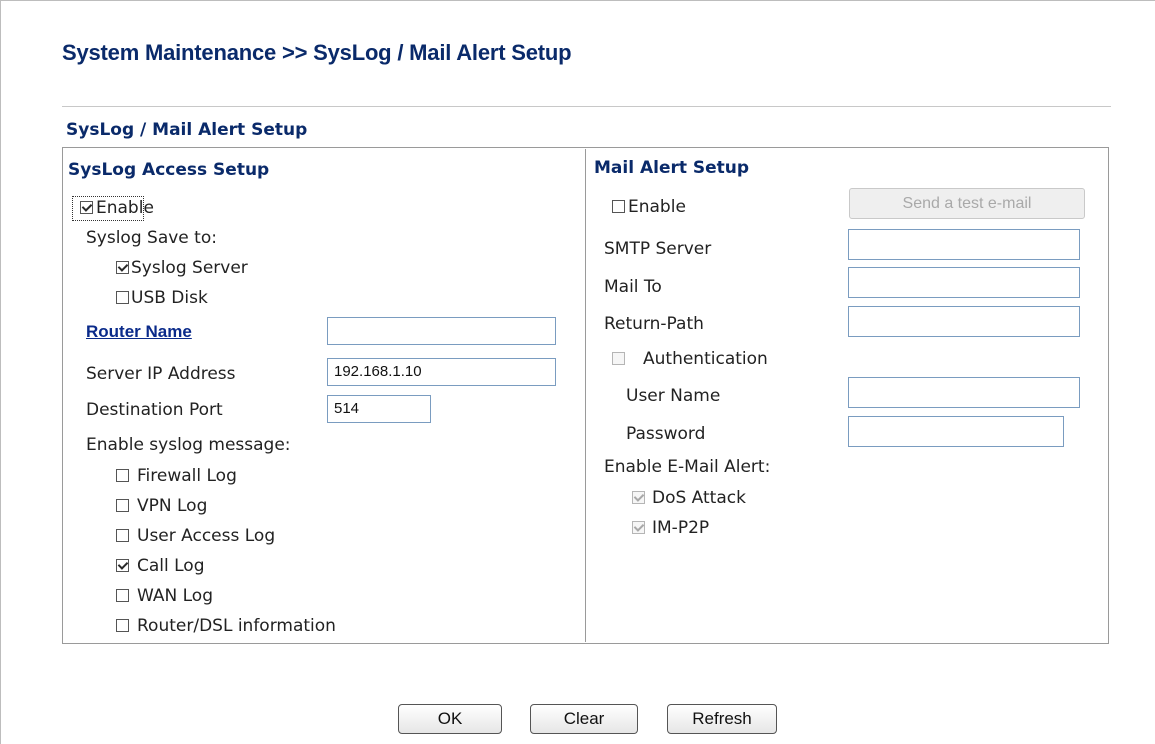  Describe the element at coordinates (687, 467) in the screenshot. I see `email-alert-label: Enable E-Mail Alert:` at that location.